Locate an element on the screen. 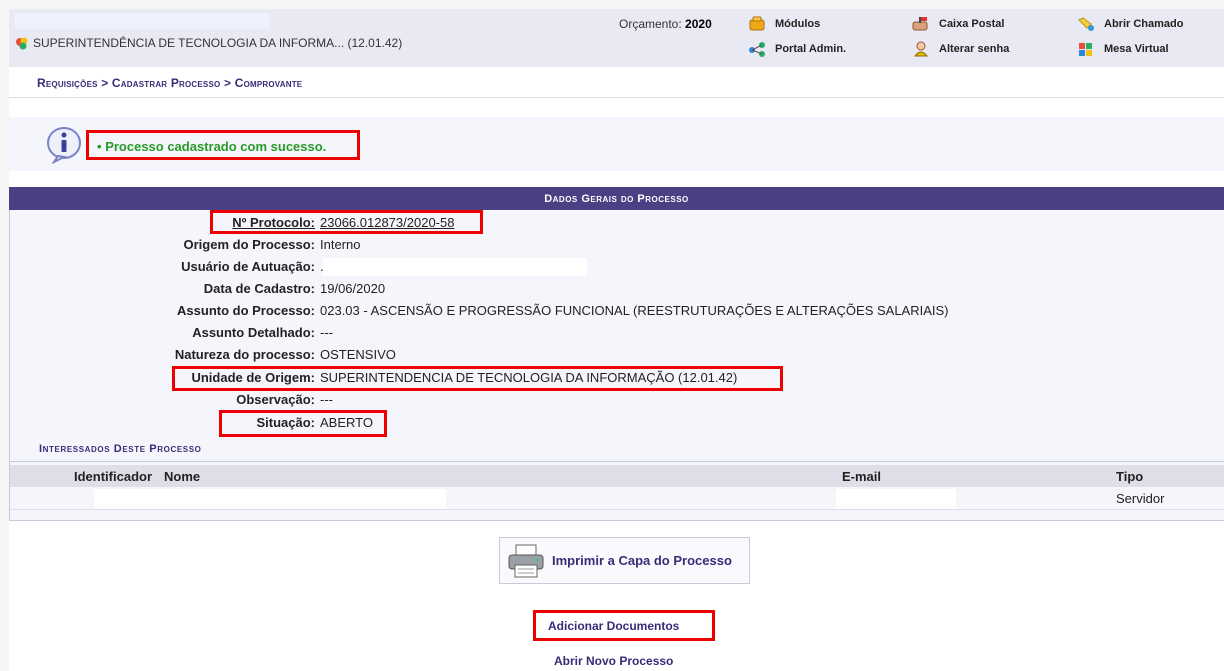 This screenshot has width=1224, height=671. field-natureza: Natureza do processo: OSTENSIVO is located at coordinates (612, 355).